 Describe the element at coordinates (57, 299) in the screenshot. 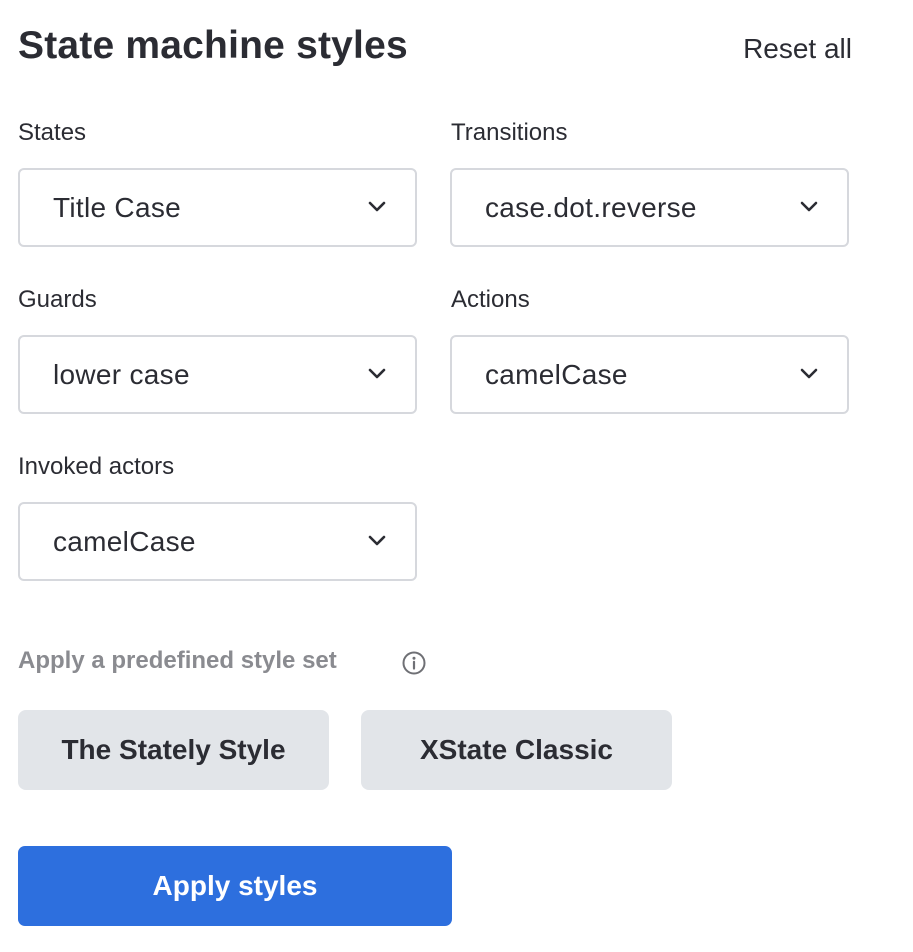

I see `guards-label: Guards` at that location.